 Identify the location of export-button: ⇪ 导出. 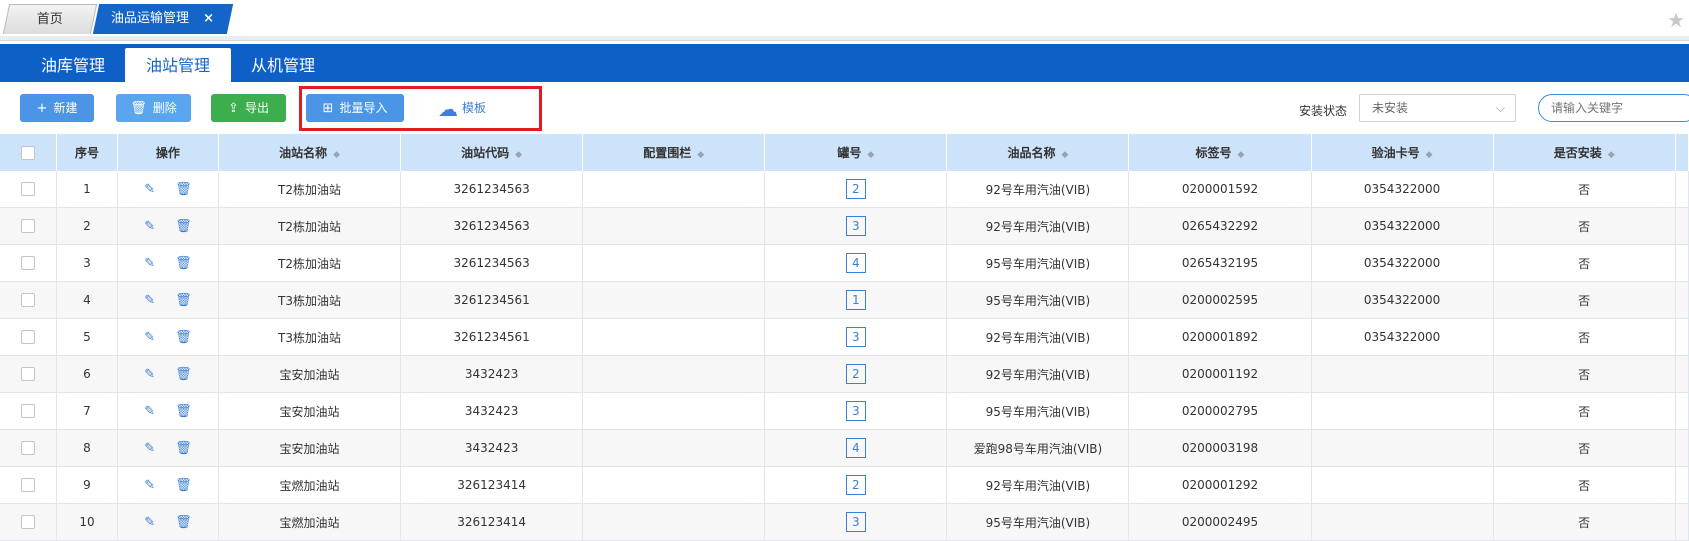
(248, 108).